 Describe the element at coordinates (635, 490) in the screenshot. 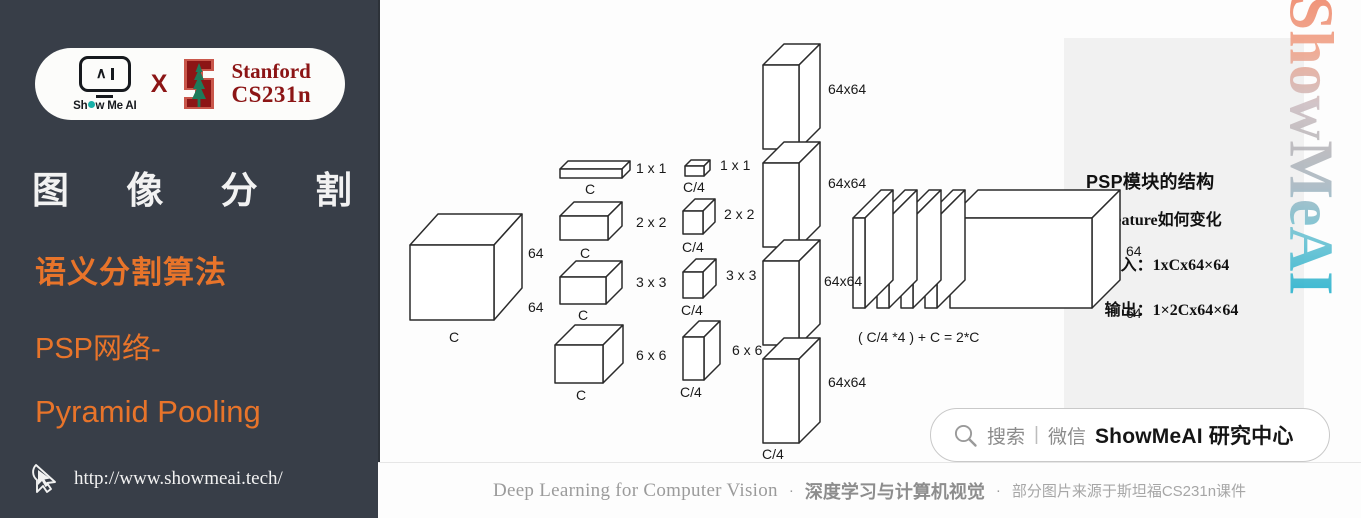

I see `footer-english: Deep Learning for Computer Vision` at that location.